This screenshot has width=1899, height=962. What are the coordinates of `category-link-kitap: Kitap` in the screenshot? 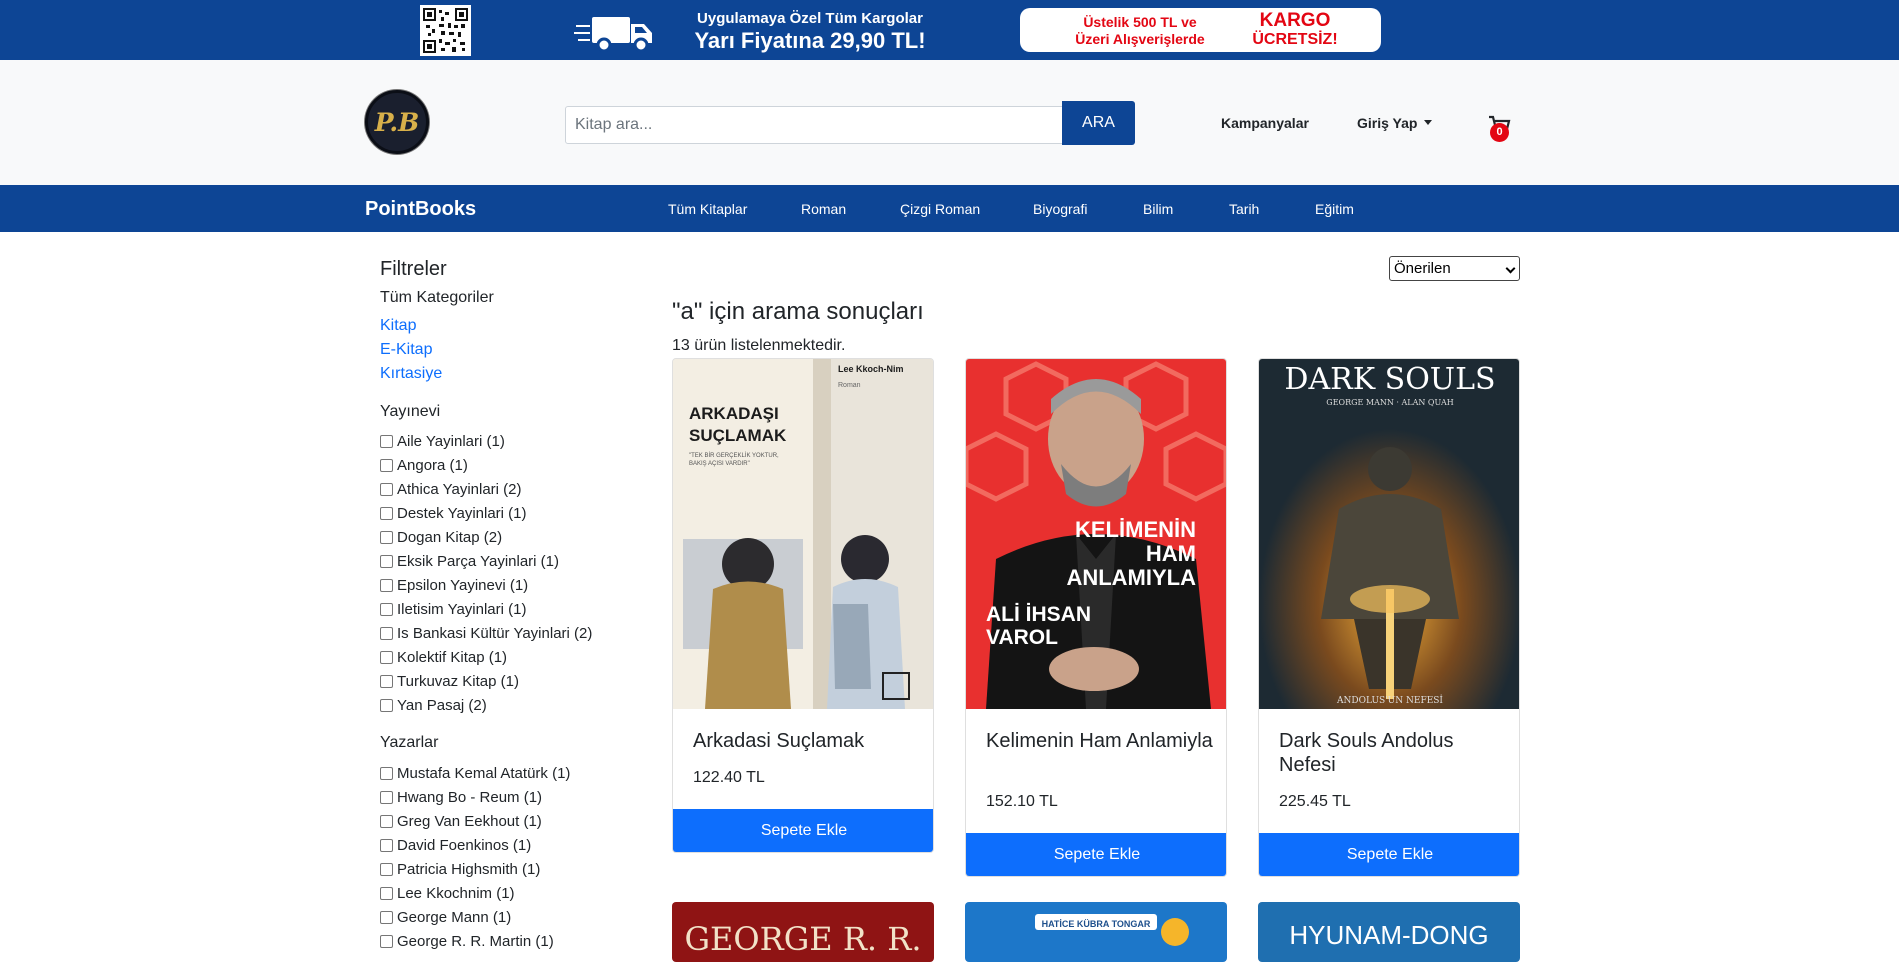 It's located at (398, 326).